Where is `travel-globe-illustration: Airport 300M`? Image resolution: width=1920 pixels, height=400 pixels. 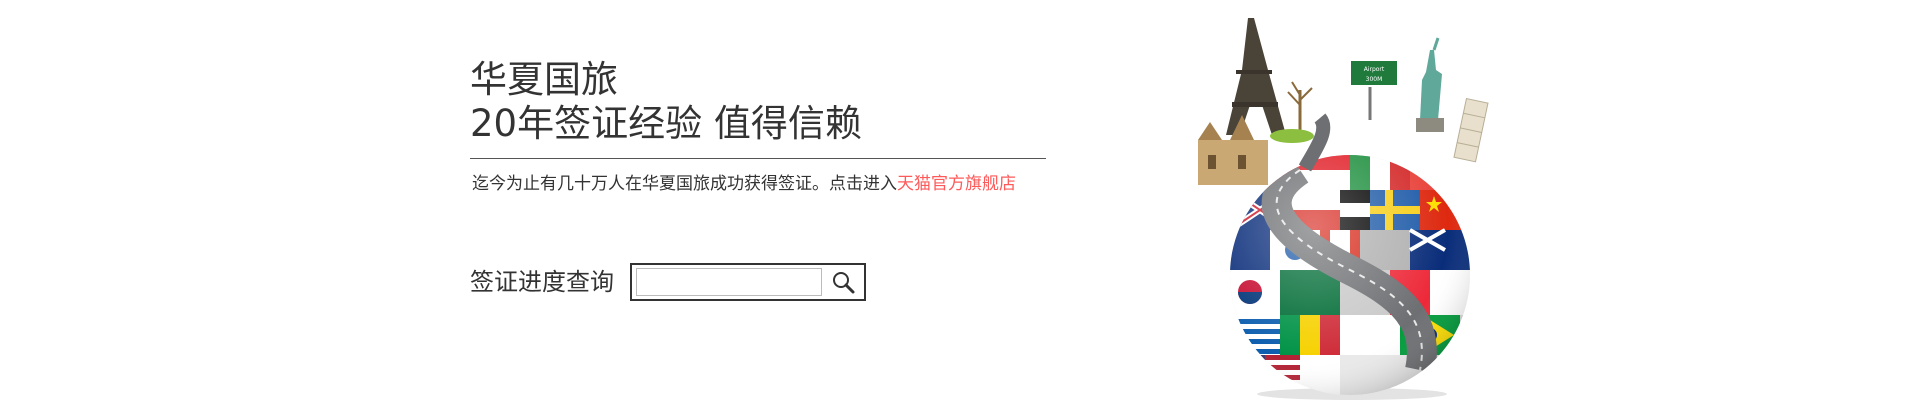
travel-globe-illustration: Airport 300M is located at coordinates (1343, 209).